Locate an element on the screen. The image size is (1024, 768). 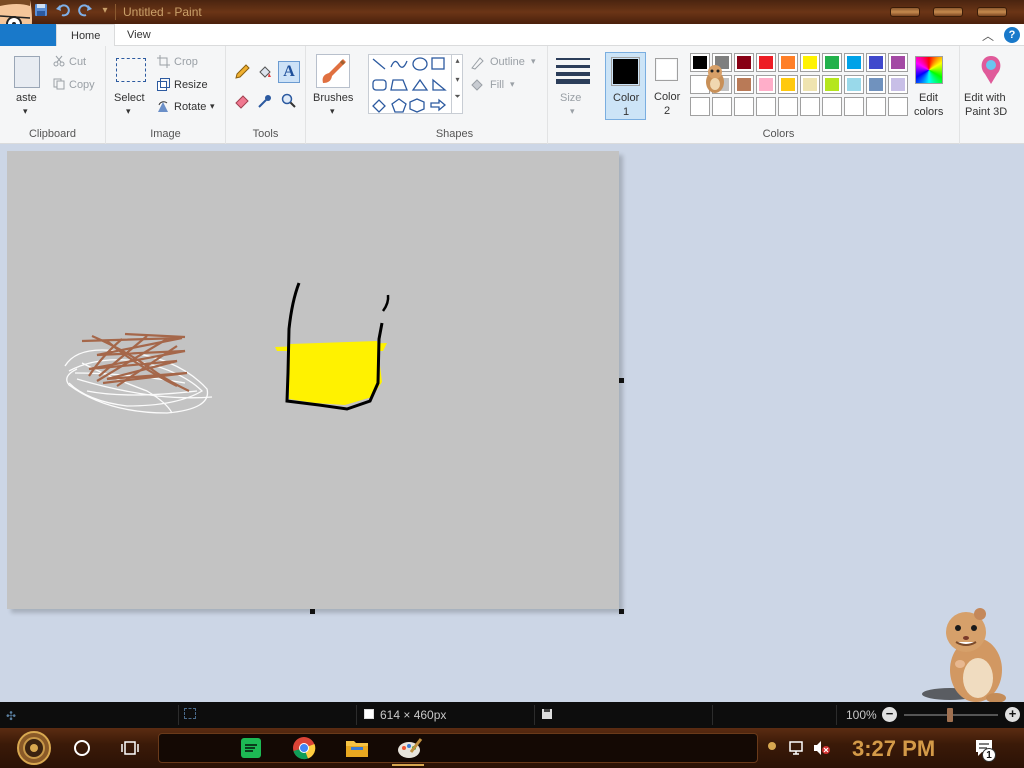
brushes-dropdown-icon: ▾ is located at coordinates (332, 111).